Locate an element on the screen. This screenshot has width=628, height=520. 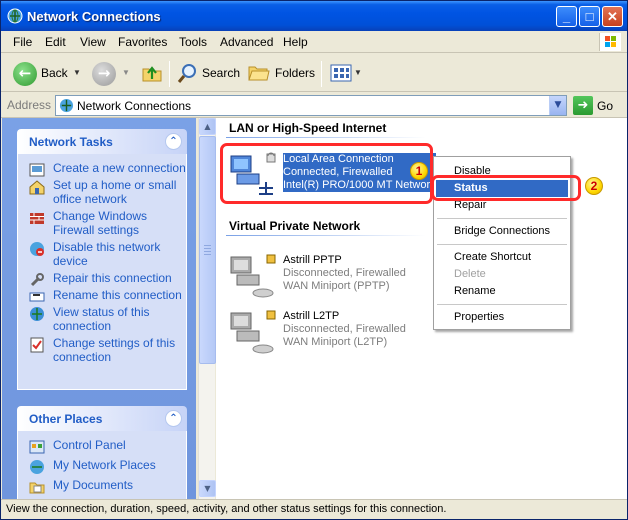
search-button: Search is located at coordinates (221, 73).